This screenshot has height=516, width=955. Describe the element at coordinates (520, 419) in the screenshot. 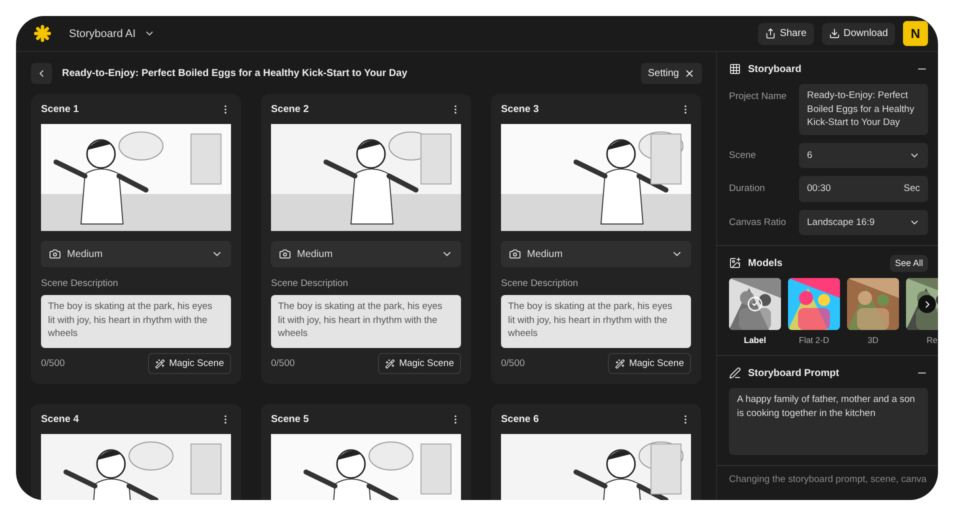

I see `scene-title: Scene 6` at that location.